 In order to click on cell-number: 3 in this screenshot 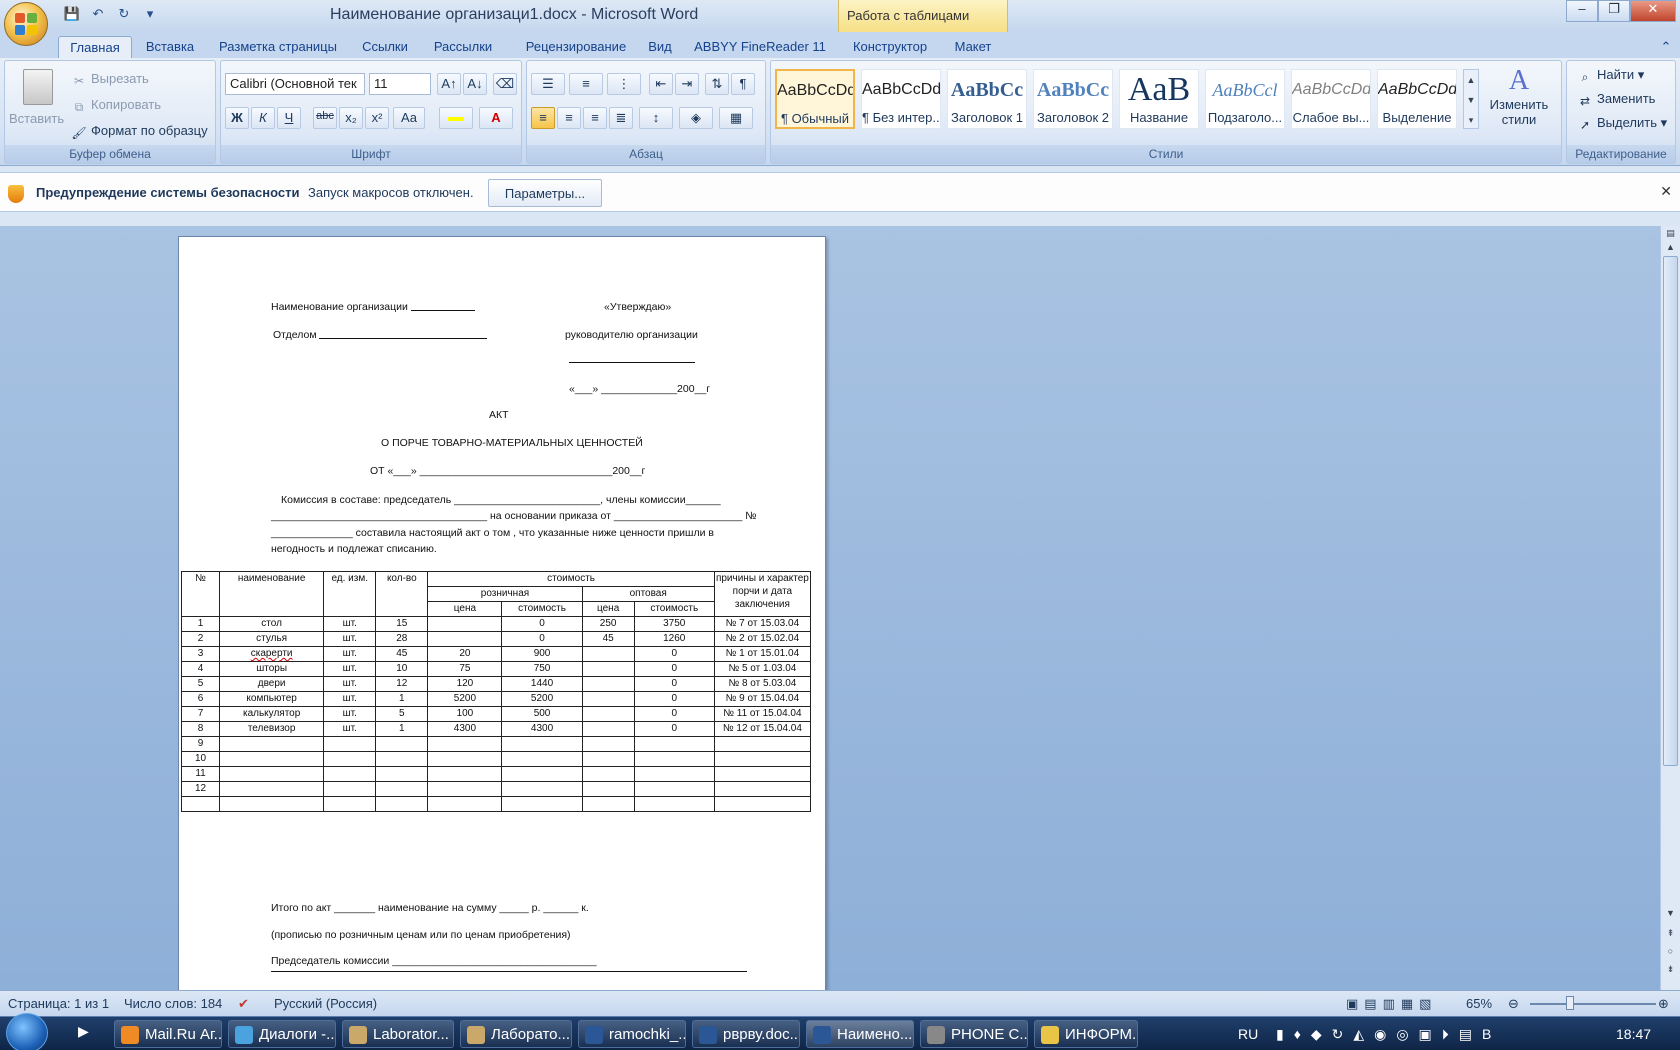, I will do `click(200, 654)`.